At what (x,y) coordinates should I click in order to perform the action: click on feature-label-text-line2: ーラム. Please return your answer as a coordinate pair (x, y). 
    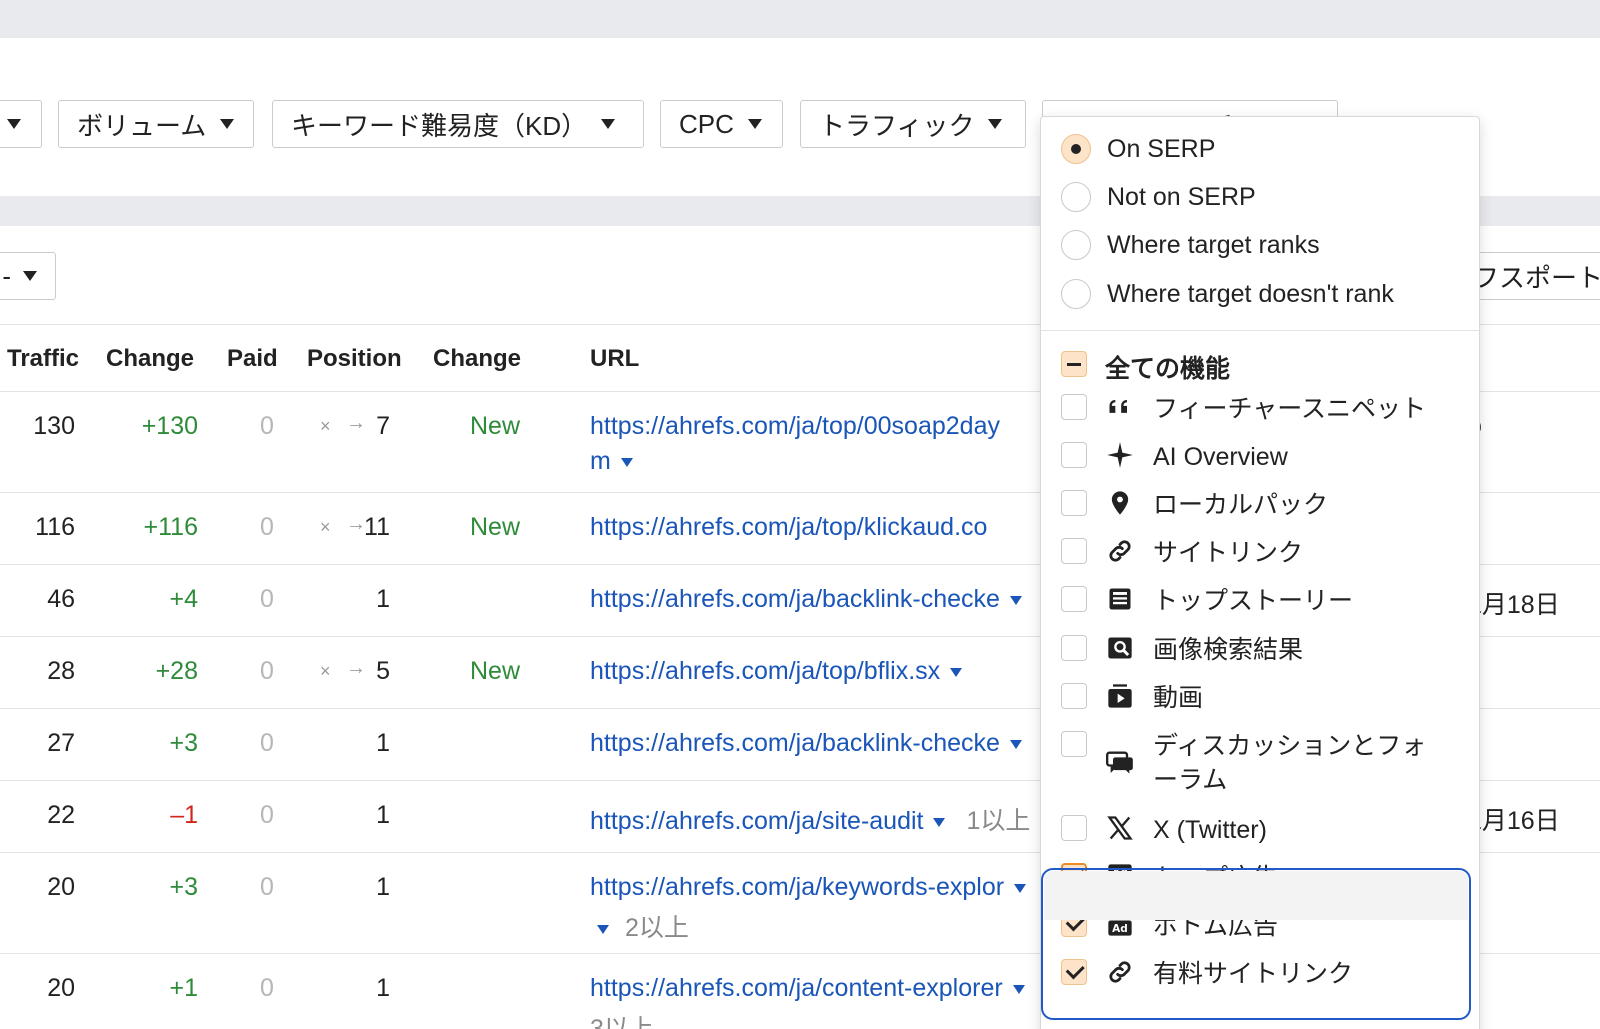
    Looking at the image, I should click on (1190, 780).